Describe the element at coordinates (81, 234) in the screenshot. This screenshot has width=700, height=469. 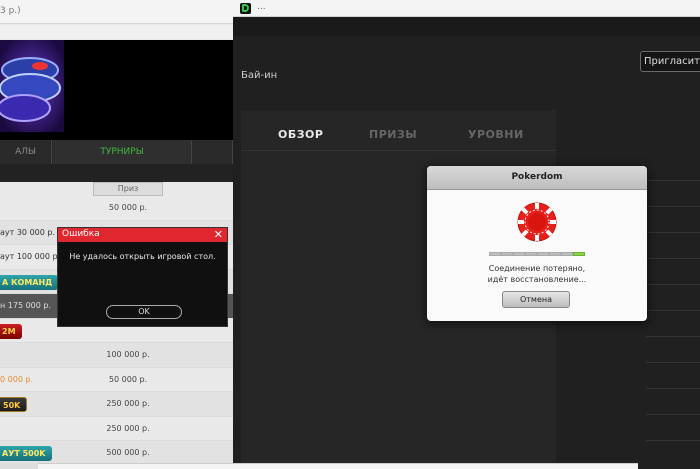
I see `error-dialog-title: Ошибка` at that location.